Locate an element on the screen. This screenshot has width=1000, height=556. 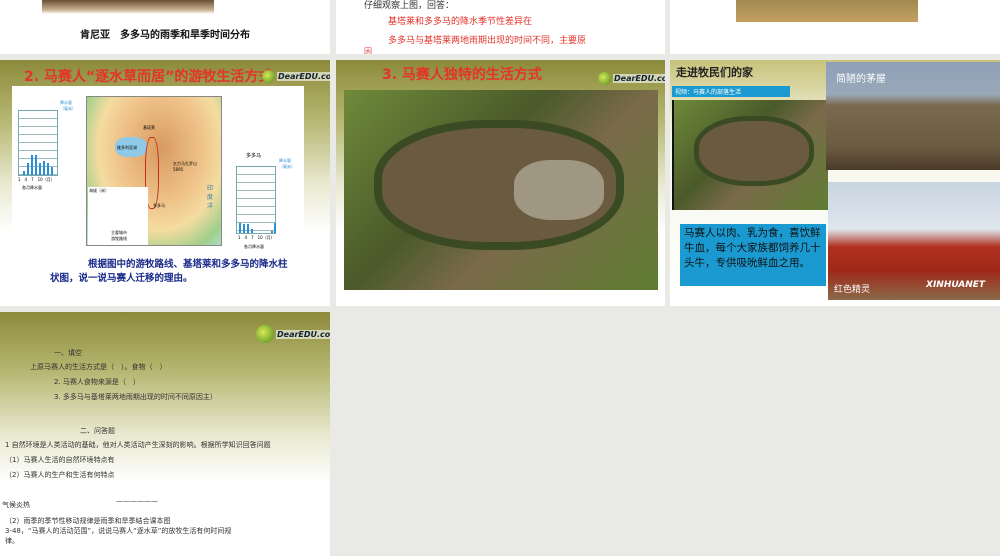
question-line: 上原马赛人的生活方式是（ ）。食物（ ） is located at coordinates (98, 367).